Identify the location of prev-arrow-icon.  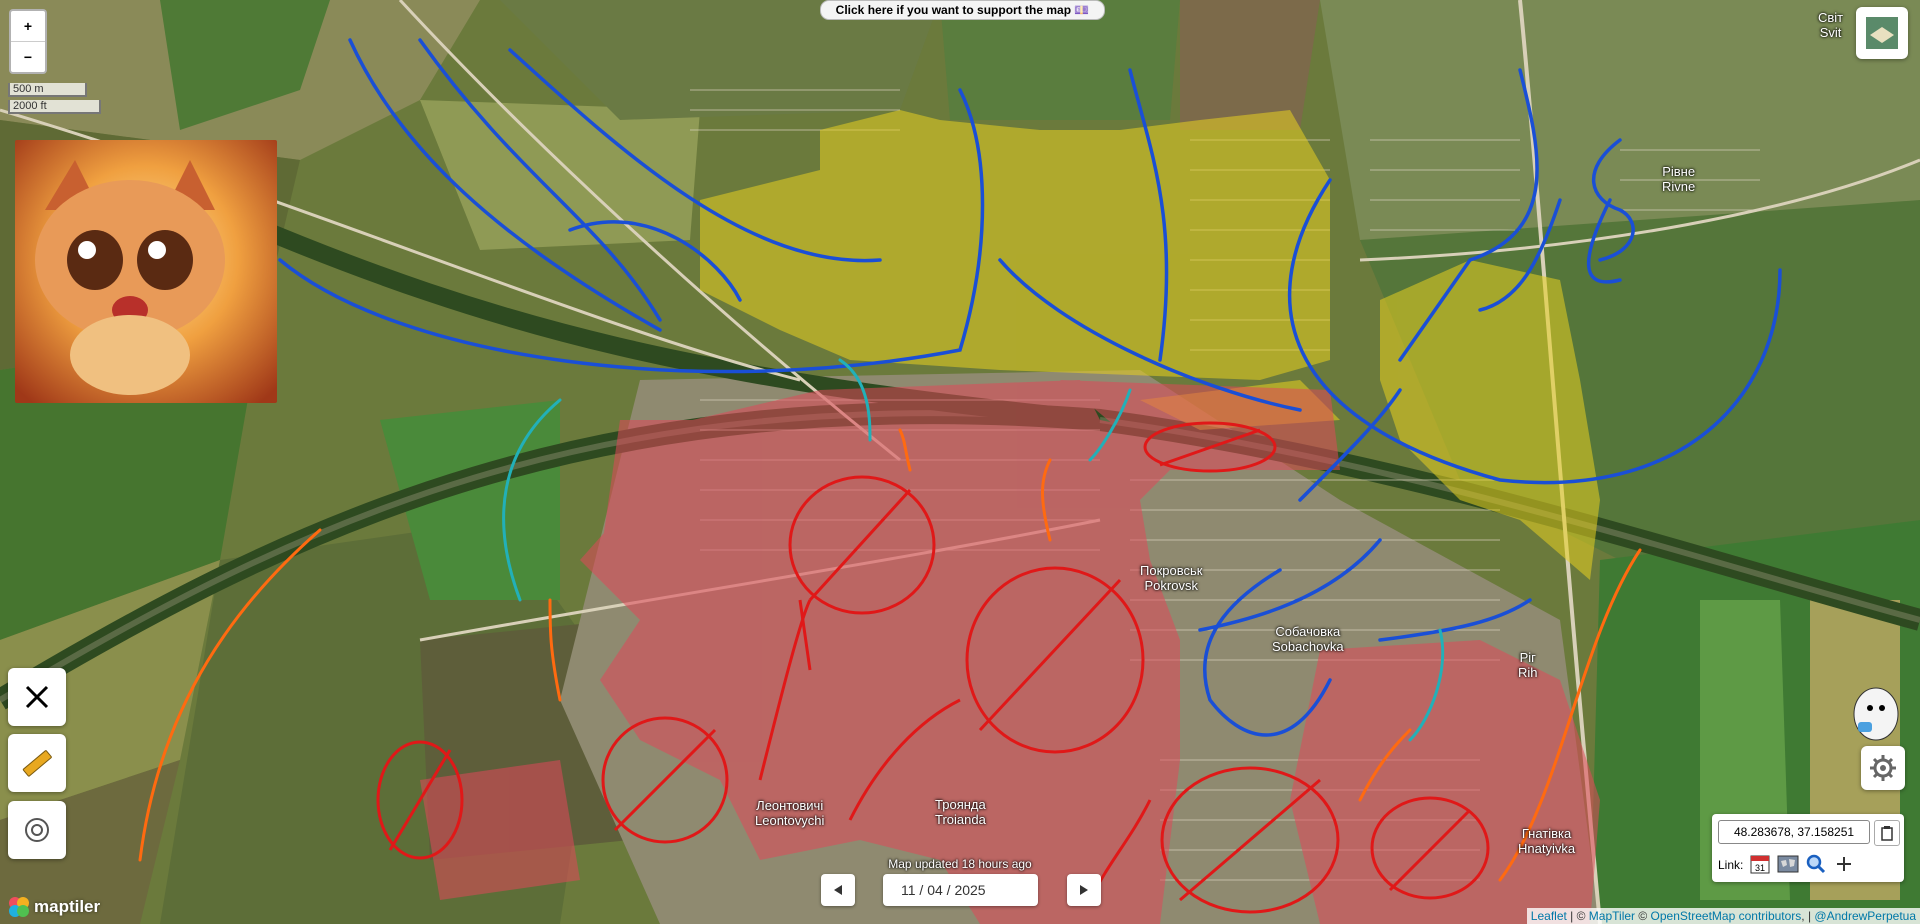
(838, 890).